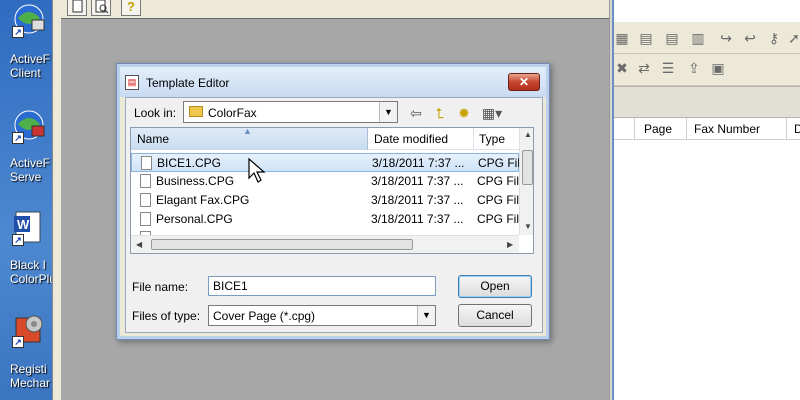 The height and width of the screenshot is (400, 800). What do you see at coordinates (325, 181) in the screenshot?
I see `file-row: Business.CPG 3/18/2011 7:37 ... CPG File` at bounding box center [325, 181].